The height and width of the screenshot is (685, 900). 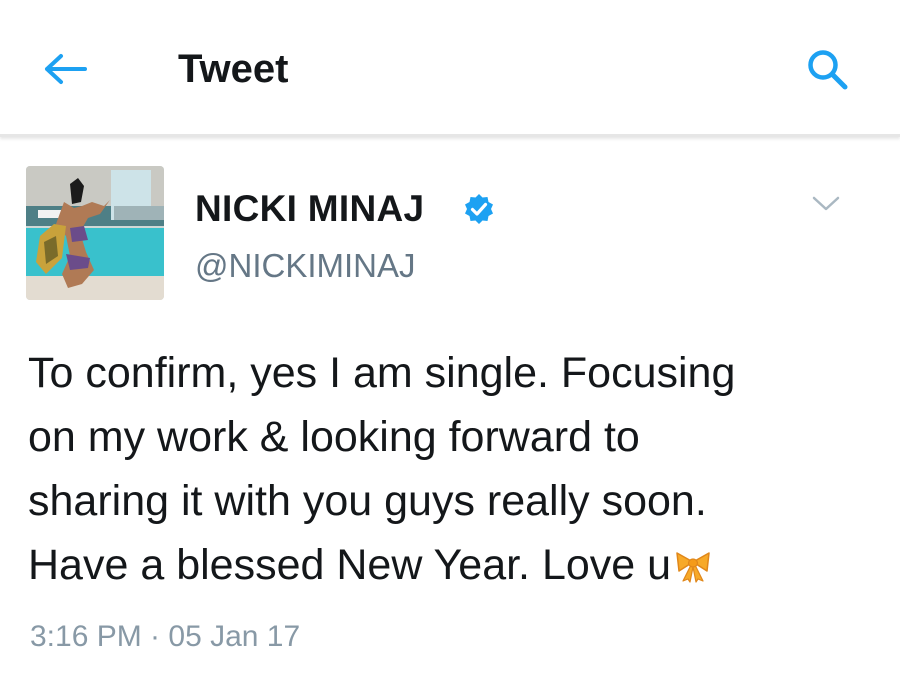 What do you see at coordinates (334, 437) in the screenshot?
I see `tweet-text-line: on my work & looking forward to` at bounding box center [334, 437].